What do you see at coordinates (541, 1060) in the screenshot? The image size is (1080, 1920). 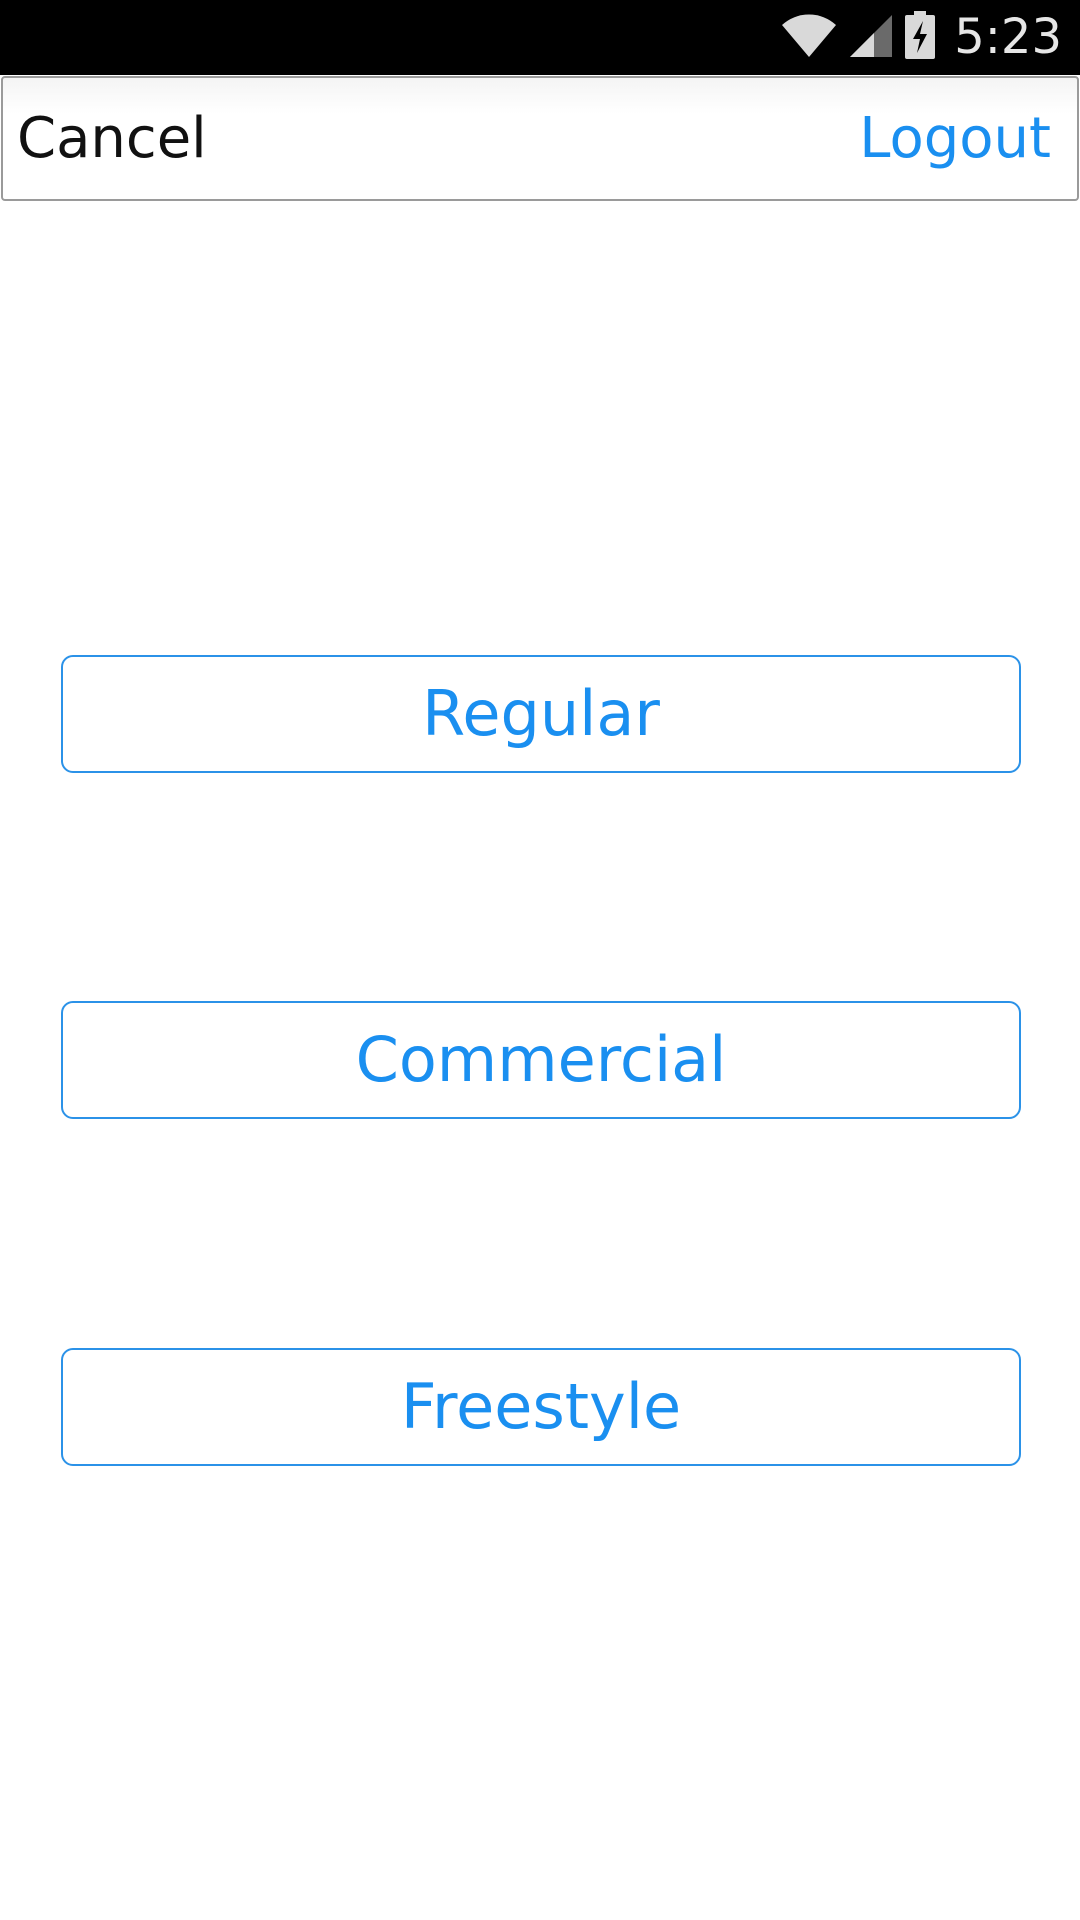 I see `commercial-button: Commercial` at bounding box center [541, 1060].